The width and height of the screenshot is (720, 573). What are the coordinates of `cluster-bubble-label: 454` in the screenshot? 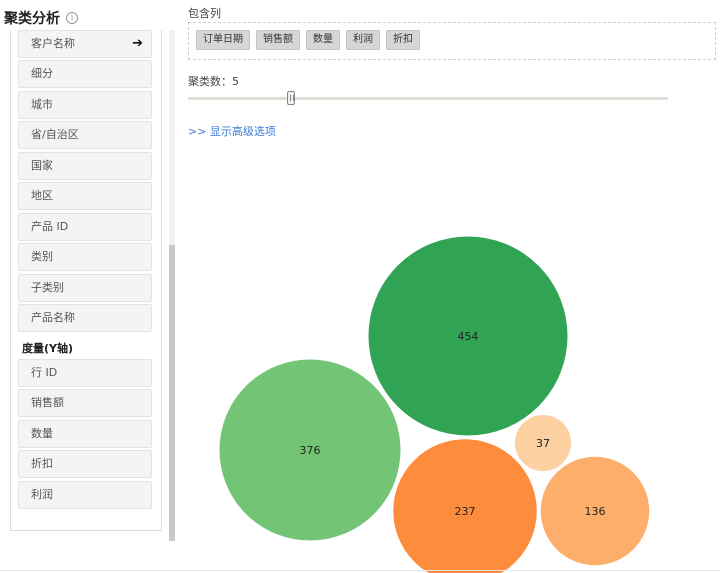 It's located at (468, 336).